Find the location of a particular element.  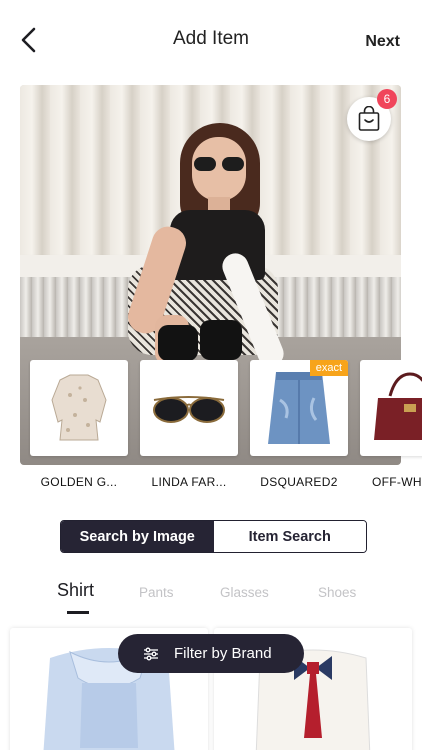

sunglasses-thumbnail-icon is located at coordinates (189, 409).